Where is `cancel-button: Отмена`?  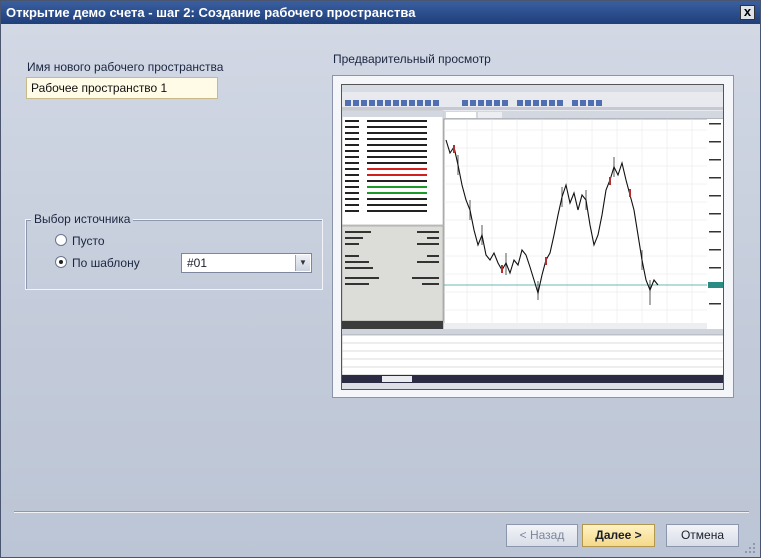 cancel-button: Отмена is located at coordinates (702, 535).